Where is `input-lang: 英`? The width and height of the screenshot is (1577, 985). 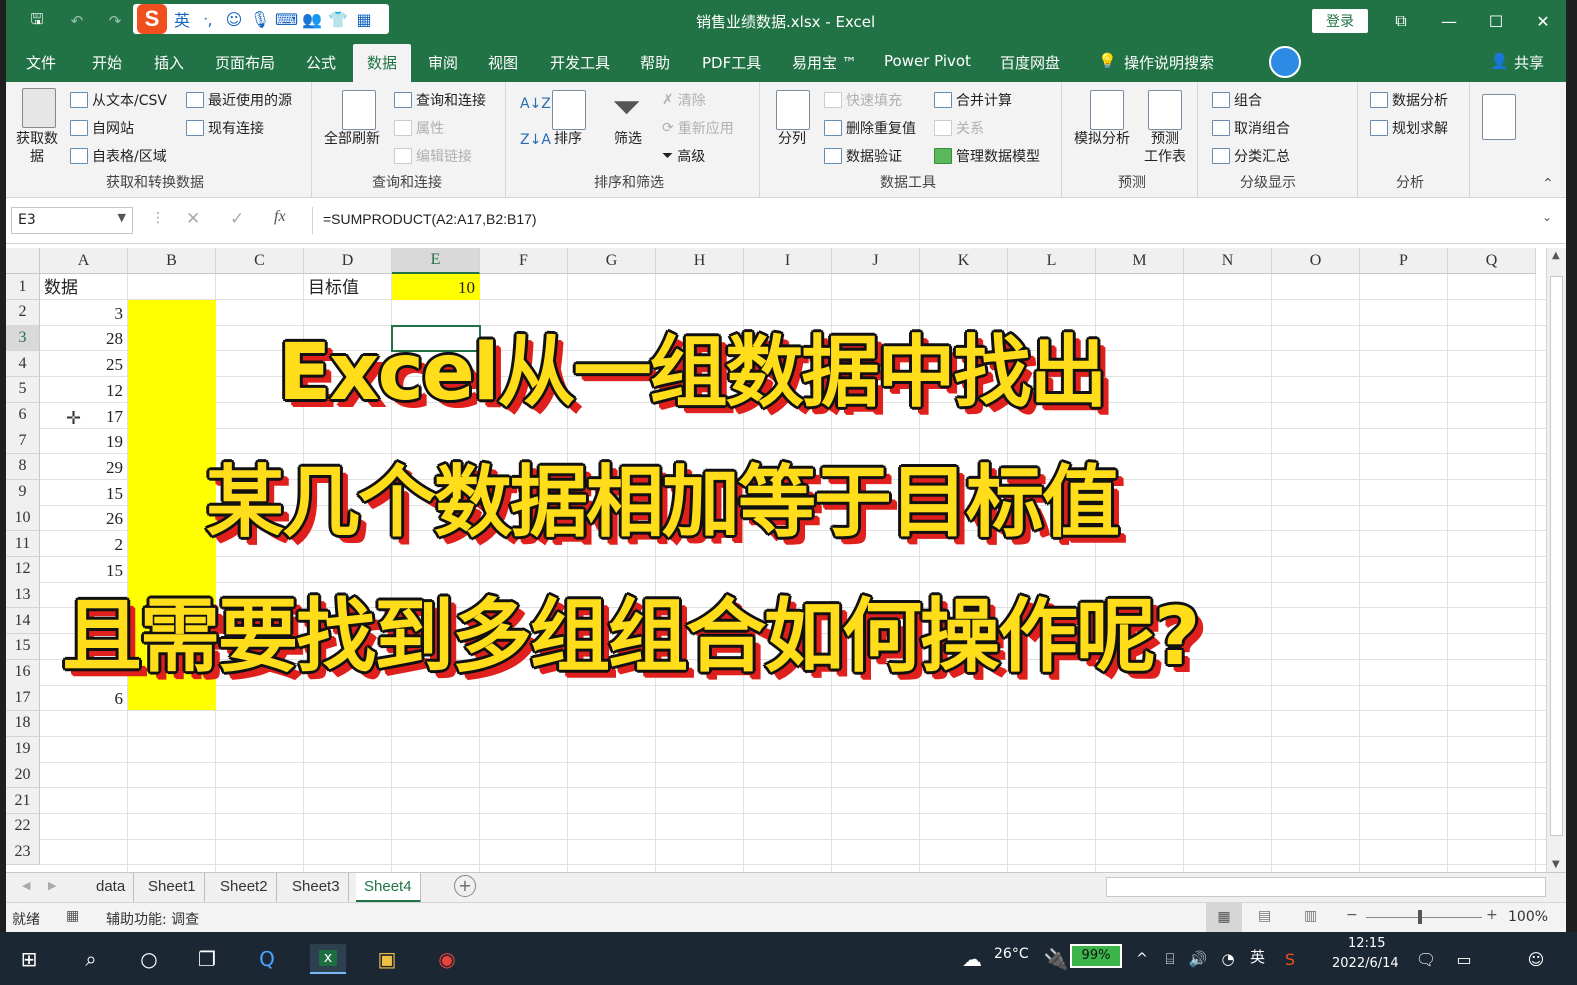 input-lang: 英 is located at coordinates (1257, 956).